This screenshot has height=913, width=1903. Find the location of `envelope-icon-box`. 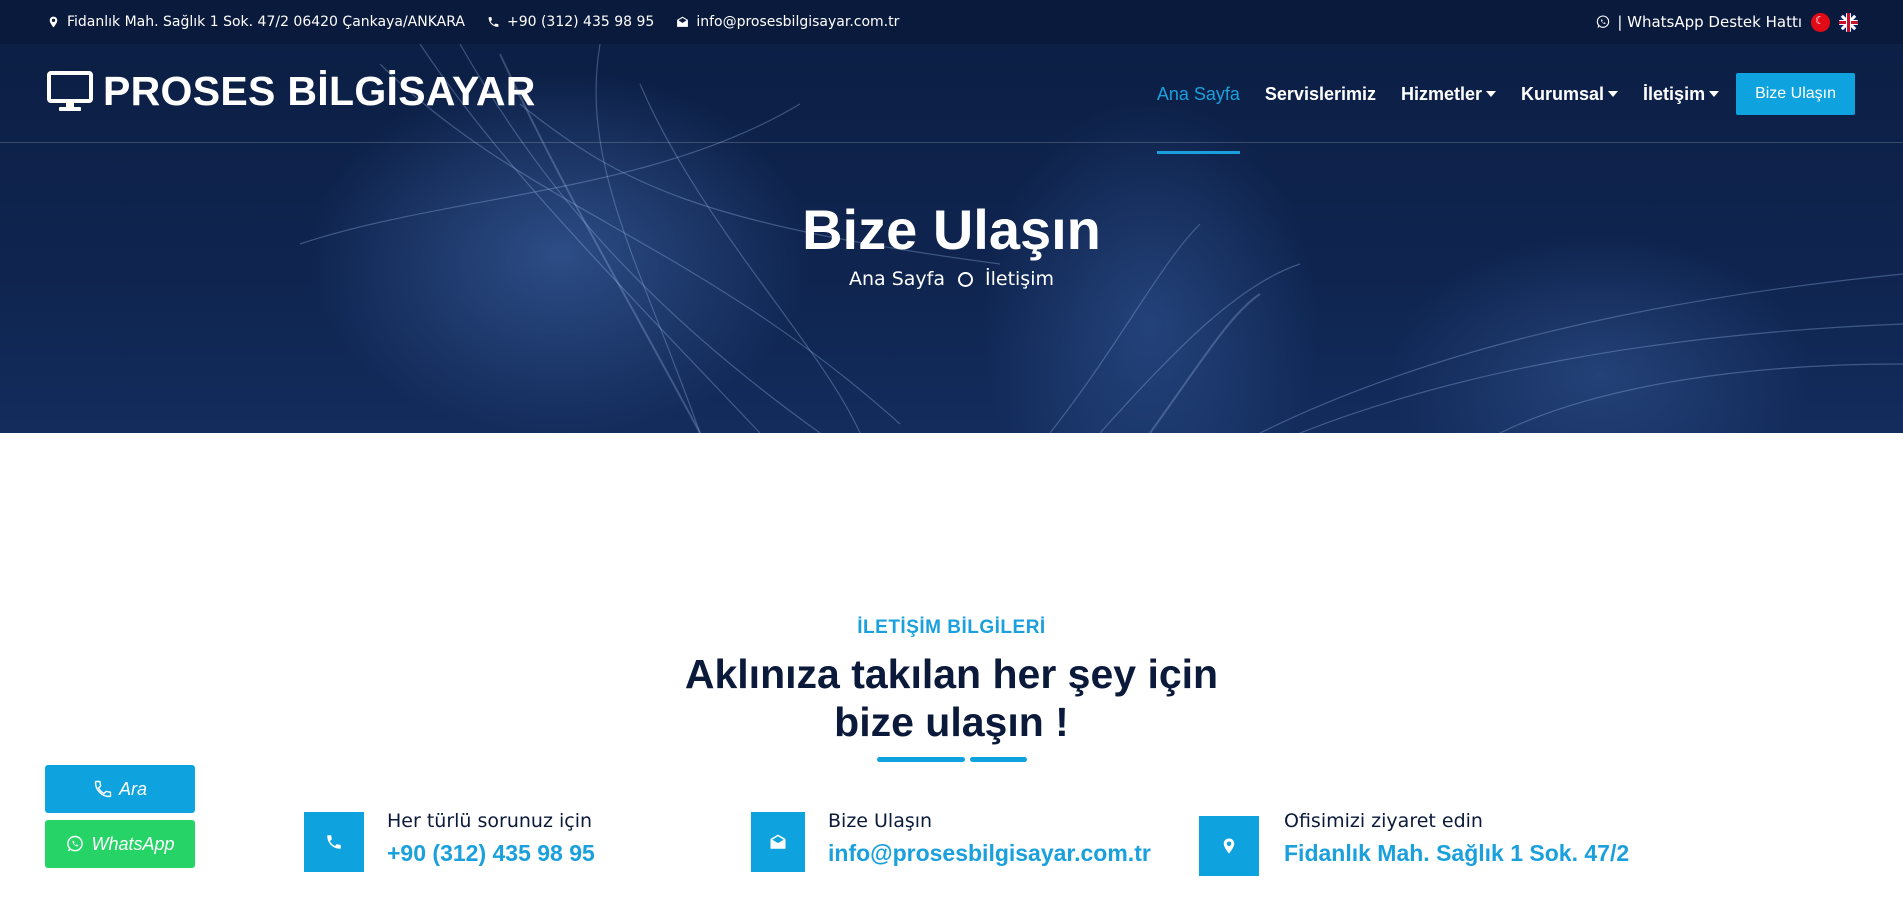

envelope-icon-box is located at coordinates (778, 842).